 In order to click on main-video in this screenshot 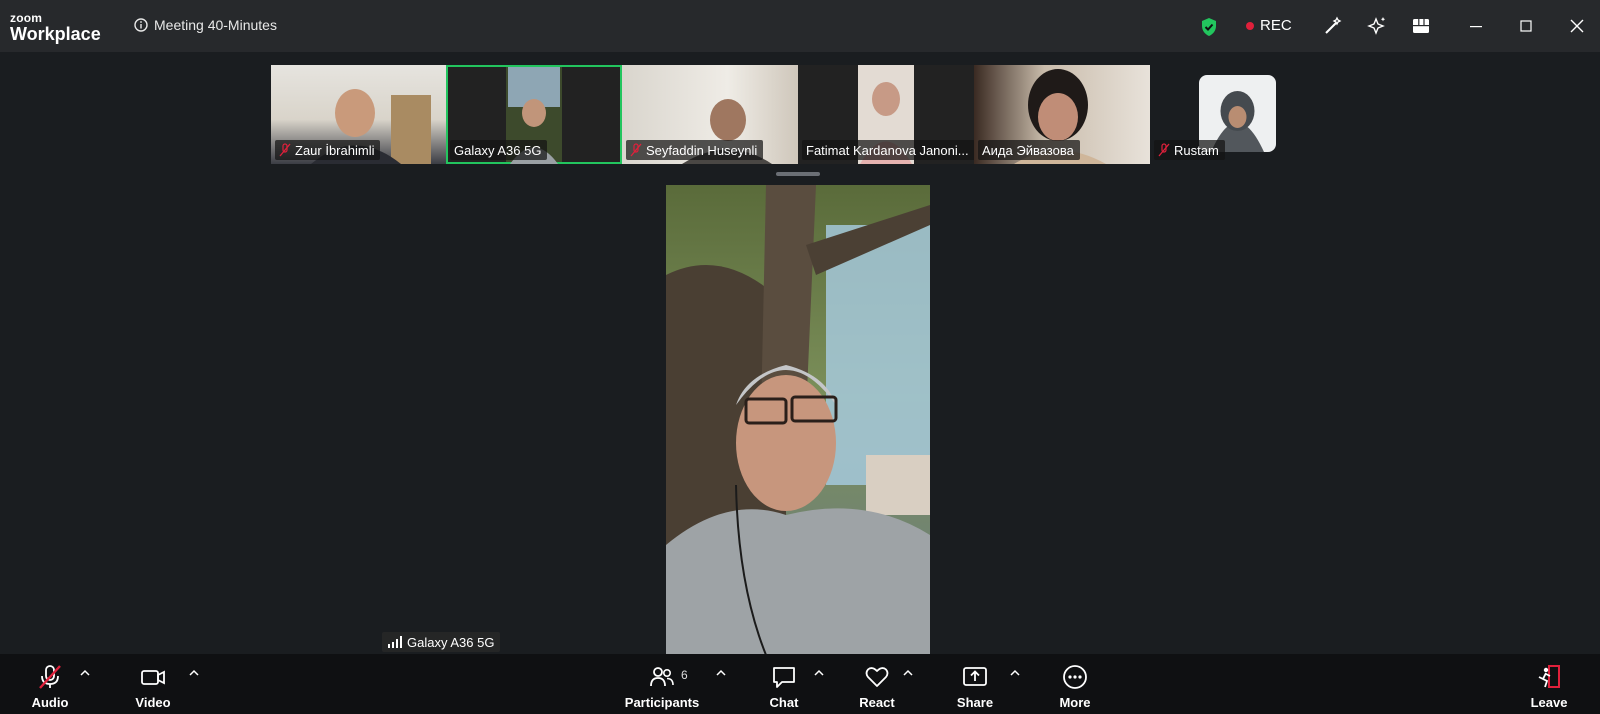, I will do `click(798, 420)`.